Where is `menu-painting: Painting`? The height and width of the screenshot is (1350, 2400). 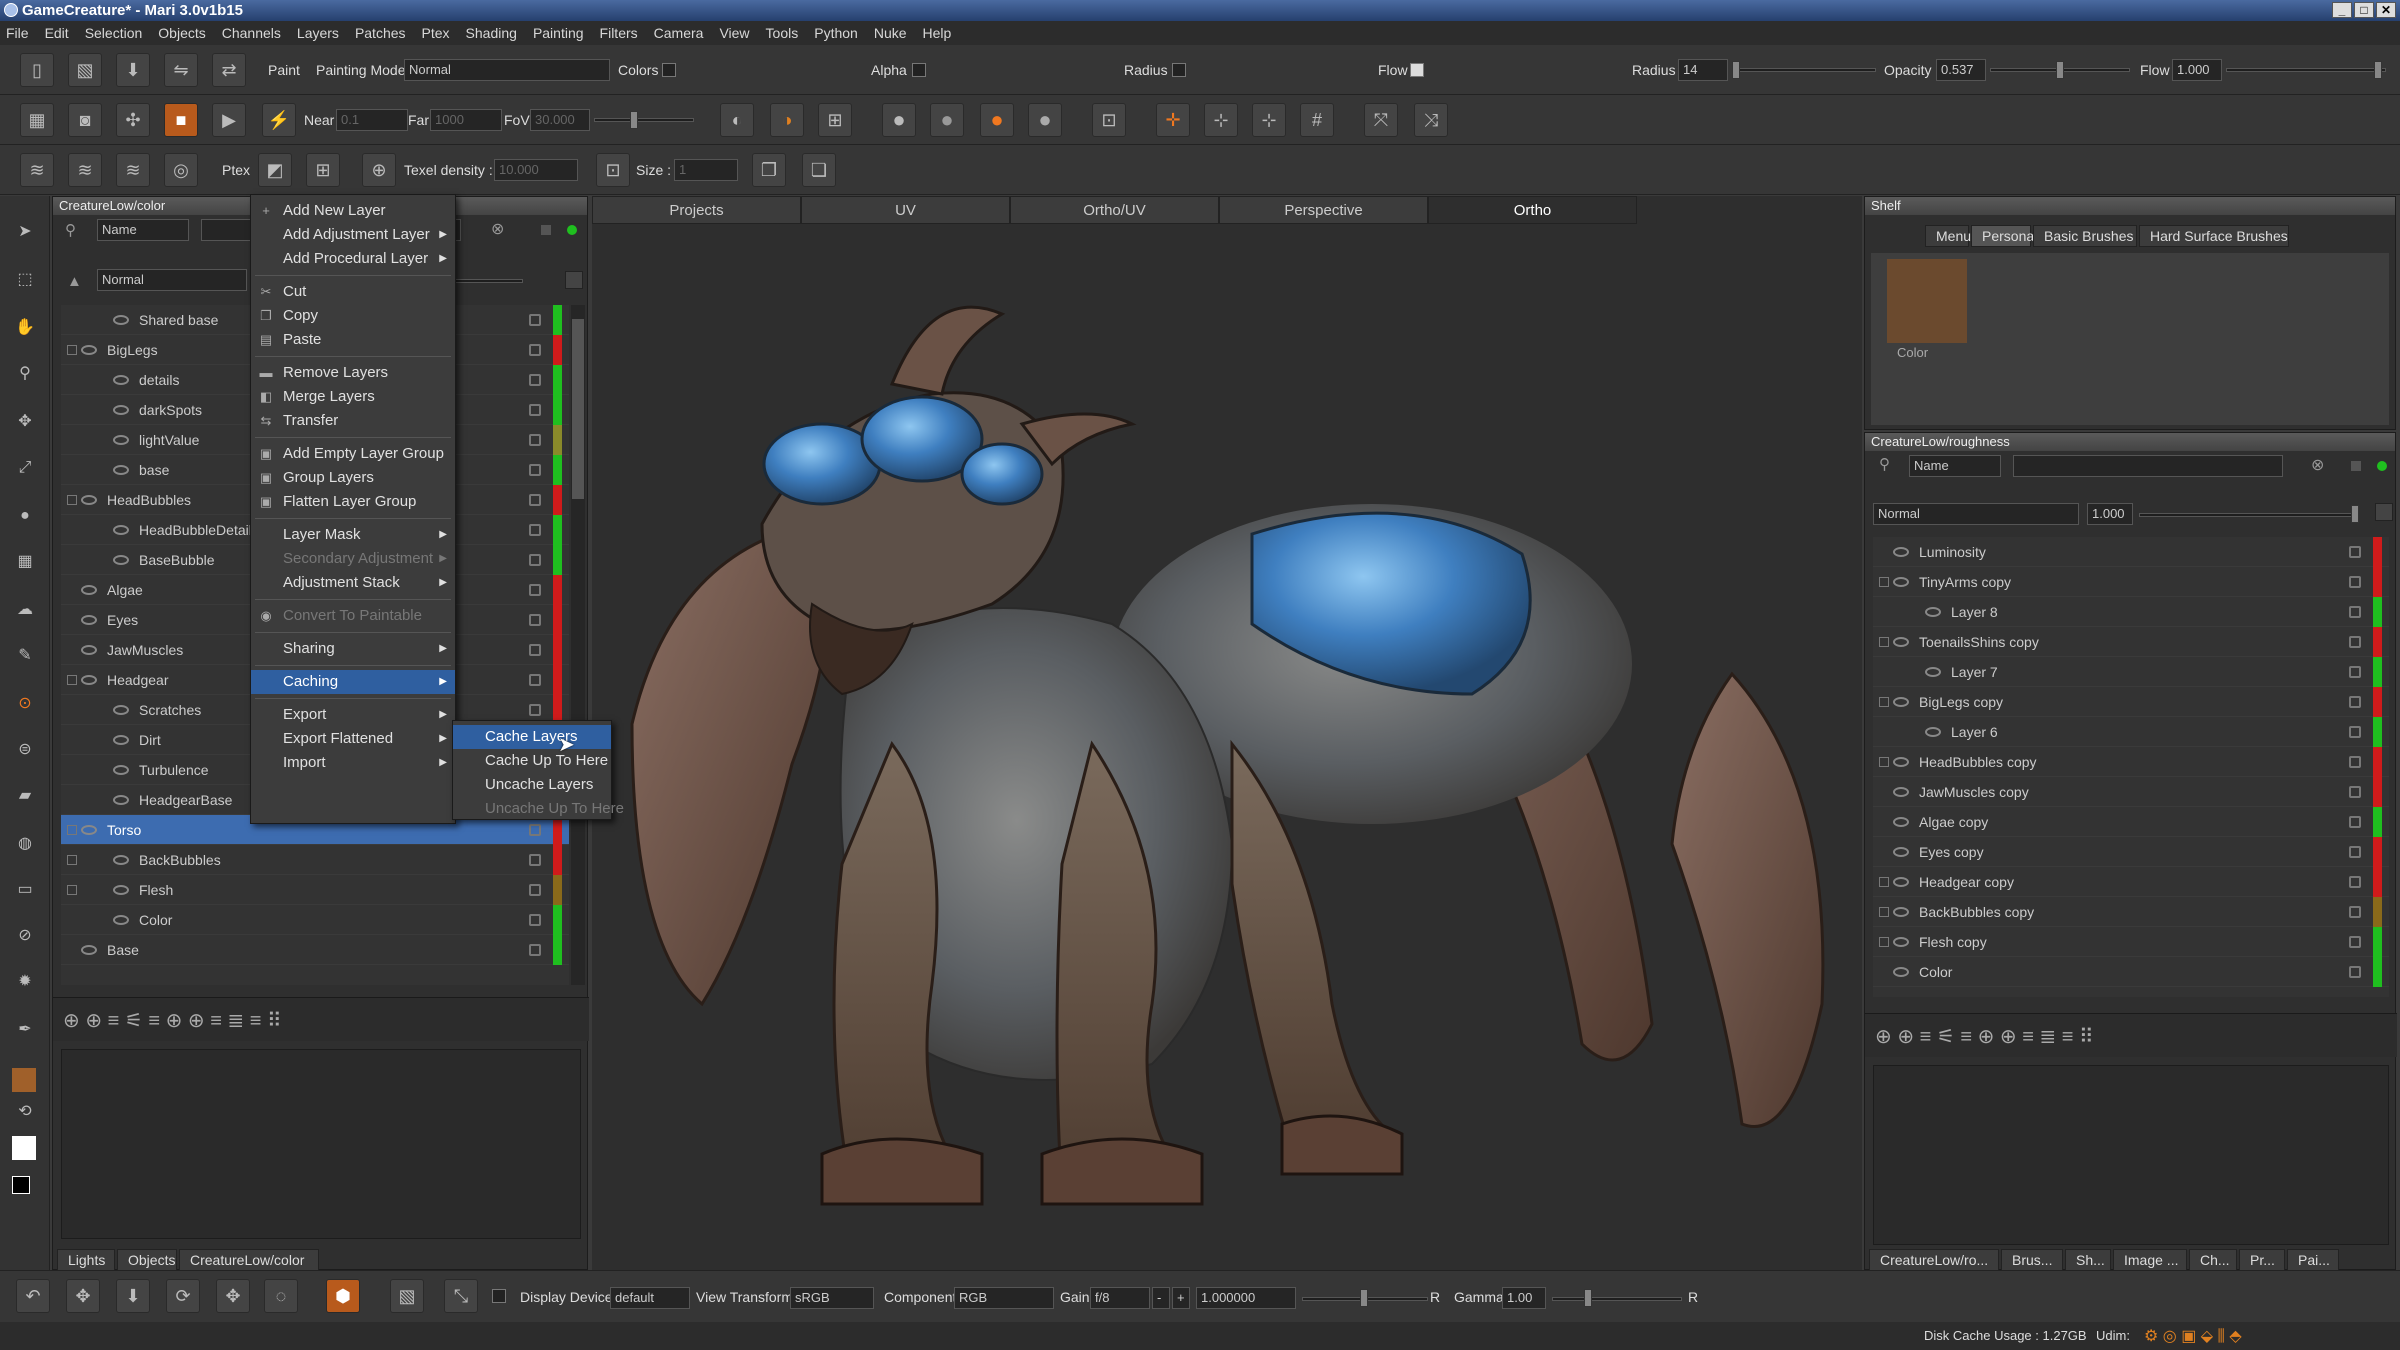
menu-painting: Painting is located at coordinates (558, 33).